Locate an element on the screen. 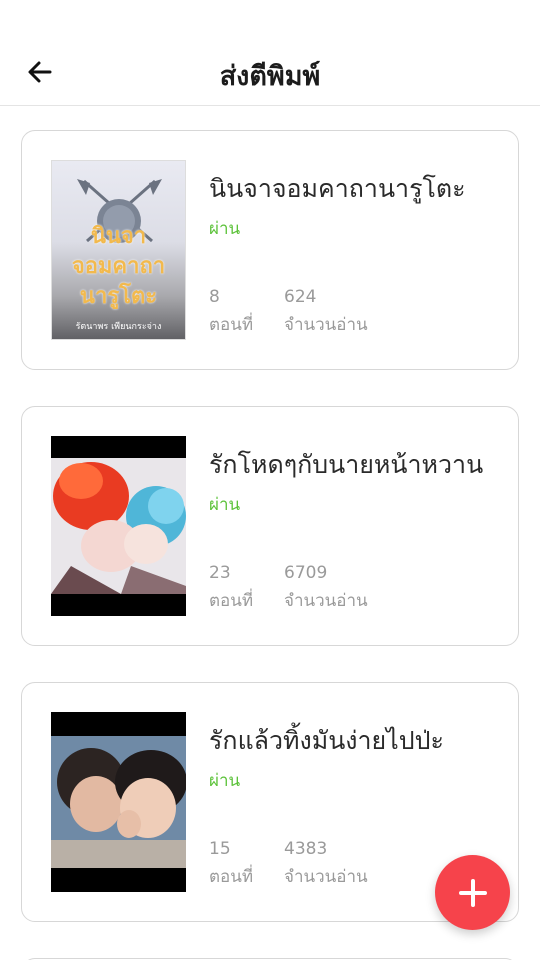  reads-count: 6709 is located at coordinates (306, 573).